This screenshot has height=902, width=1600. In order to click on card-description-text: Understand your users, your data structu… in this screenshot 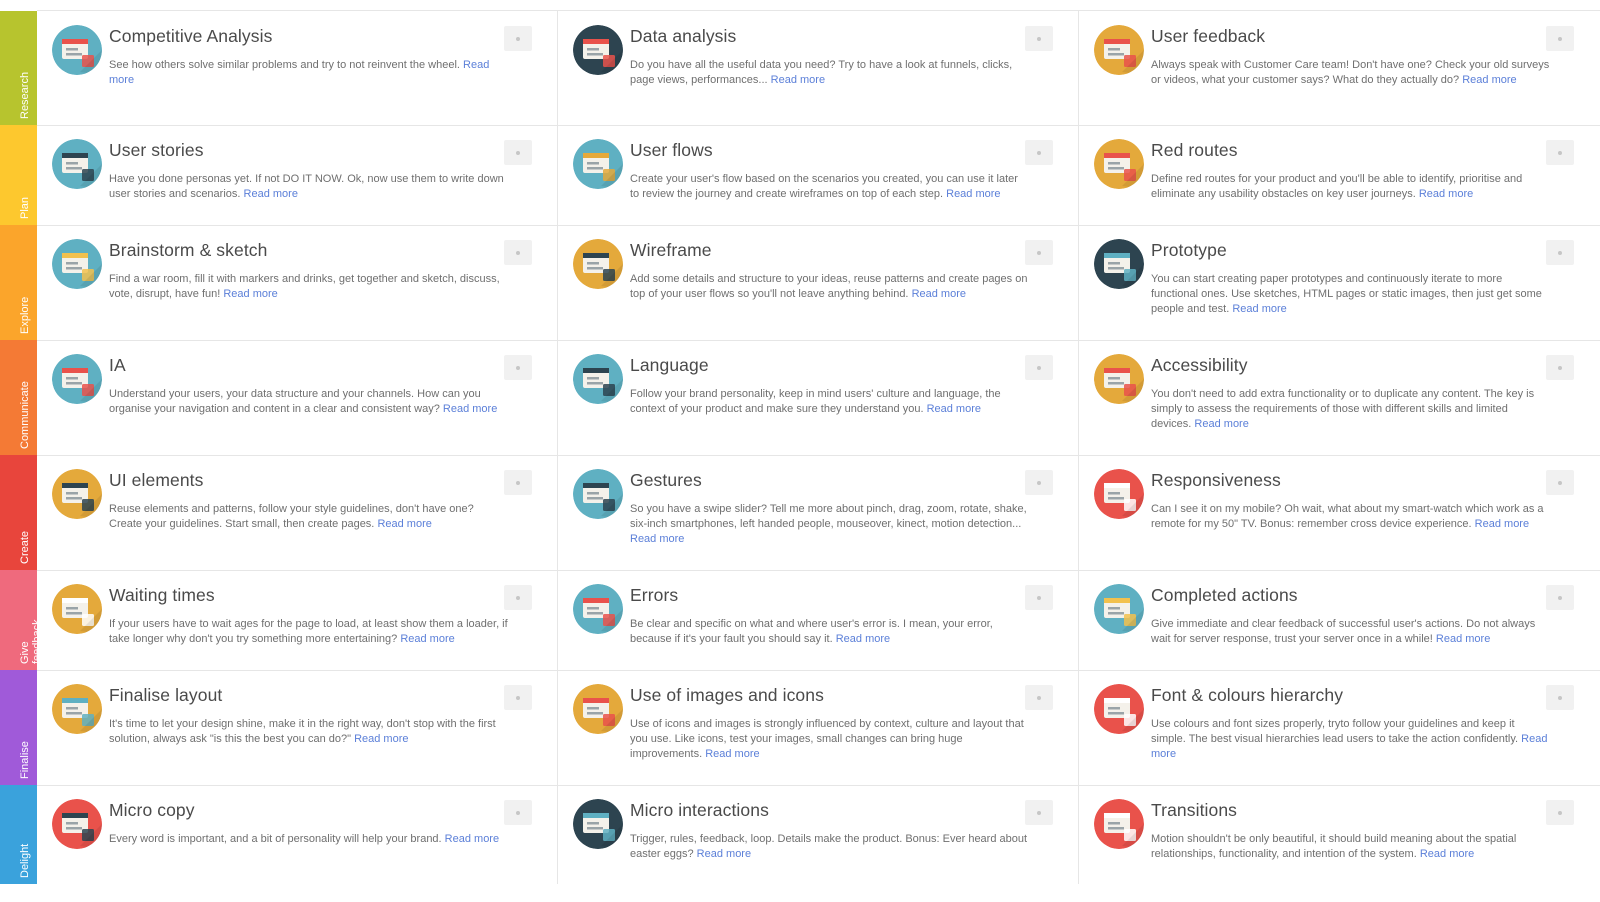, I will do `click(295, 401)`.